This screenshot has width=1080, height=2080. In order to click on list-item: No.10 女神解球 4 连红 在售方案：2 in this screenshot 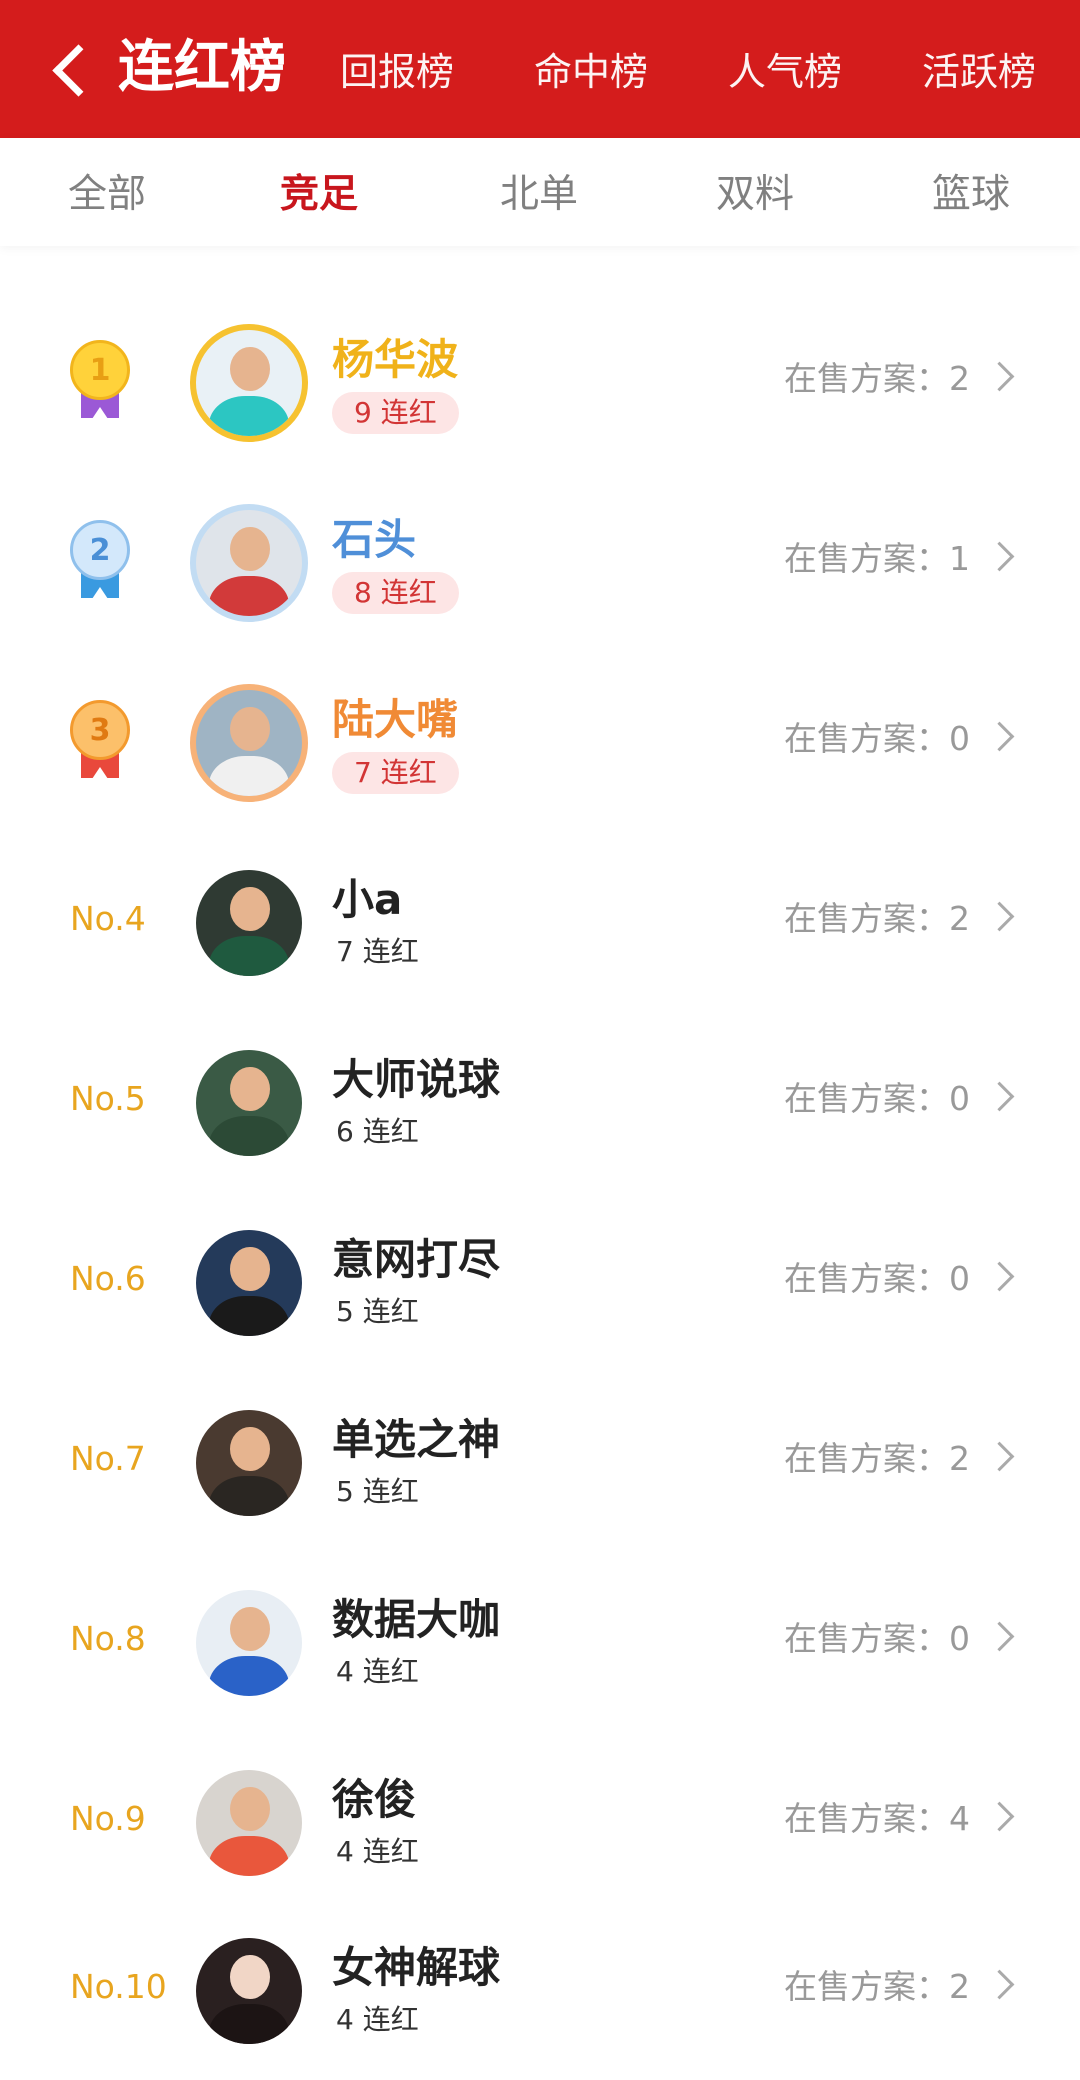, I will do `click(540, 1990)`.